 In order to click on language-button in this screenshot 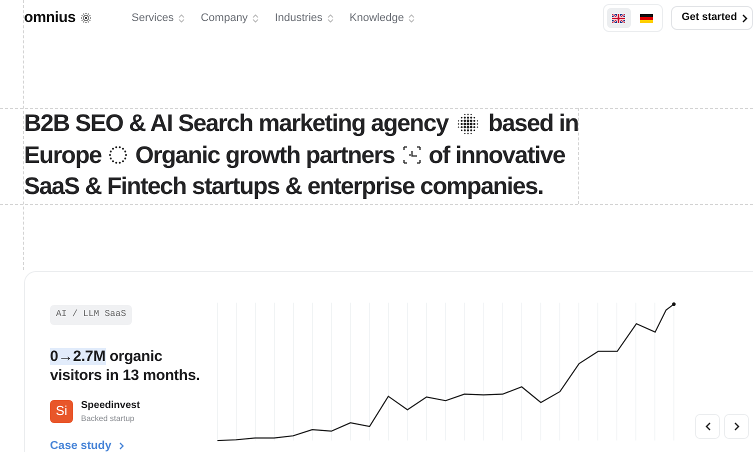, I will do `click(618, 18)`.